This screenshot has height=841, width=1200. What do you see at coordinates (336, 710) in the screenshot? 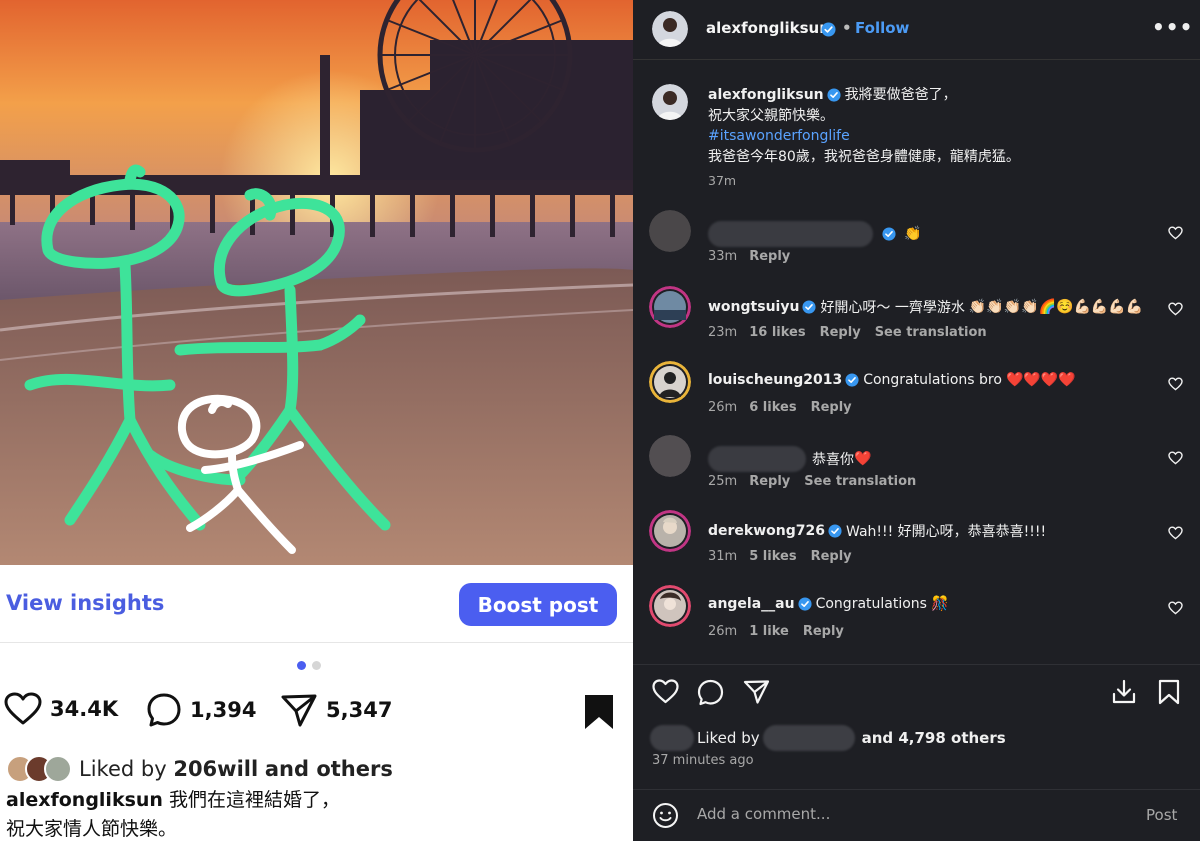
I see `share-stat: 5,347` at bounding box center [336, 710].